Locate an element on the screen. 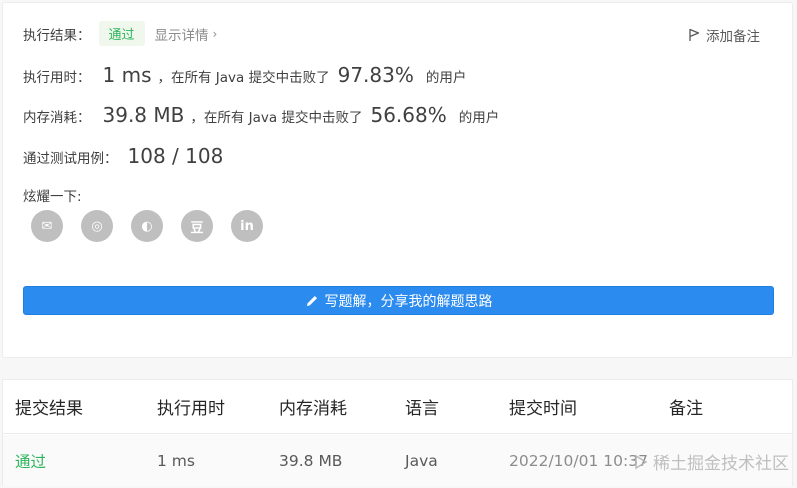 The image size is (797, 488). runtime-row: 执行用时： 1 ms ，在所有 Java 提交中击败了 97.83% 的用户 is located at coordinates (244, 75).